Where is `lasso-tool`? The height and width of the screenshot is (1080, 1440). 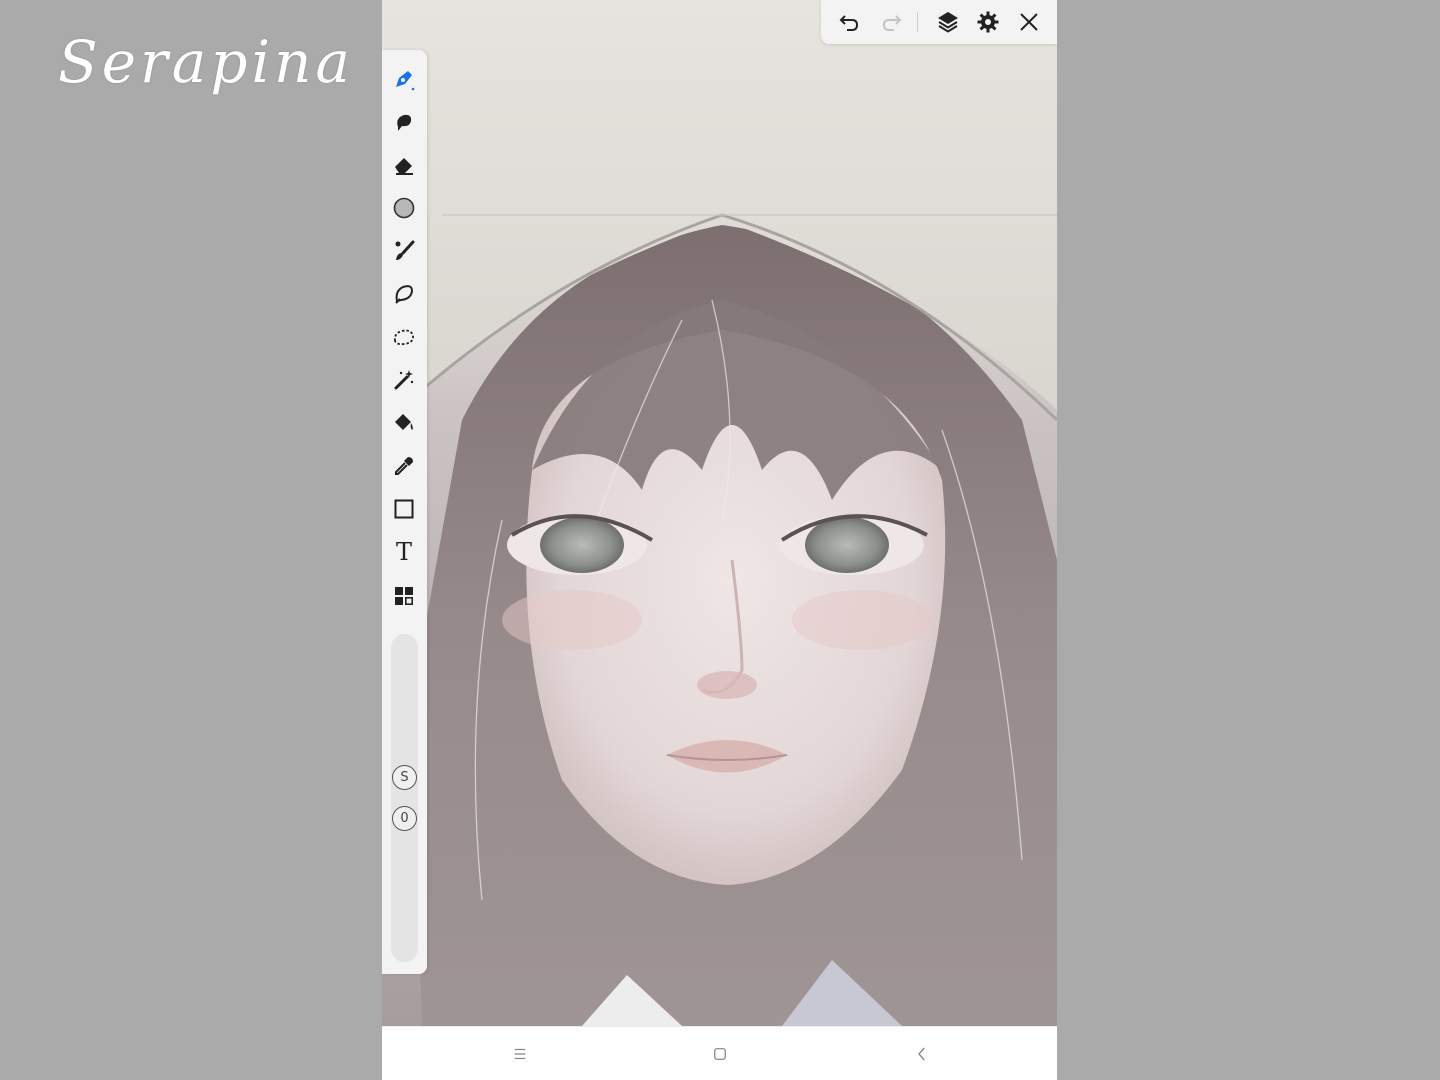 lasso-tool is located at coordinates (404, 294).